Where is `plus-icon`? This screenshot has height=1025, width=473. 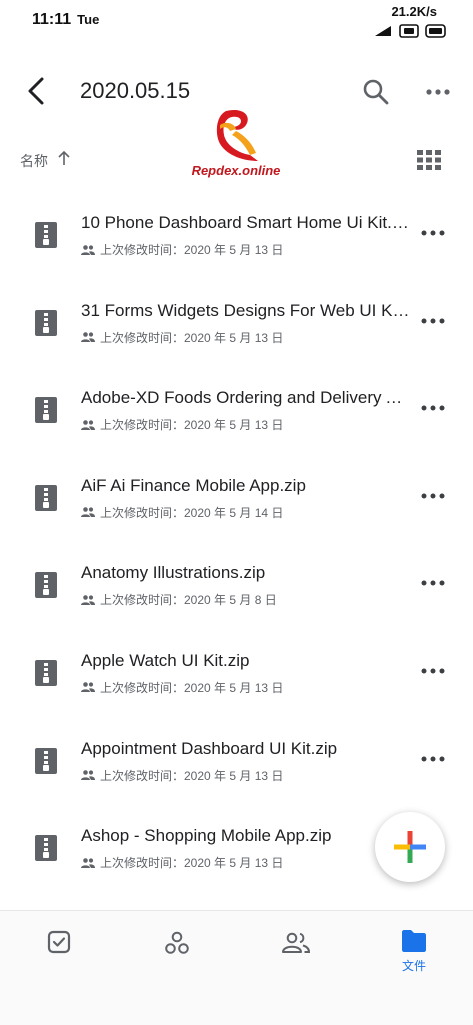 plus-icon is located at coordinates (410, 847).